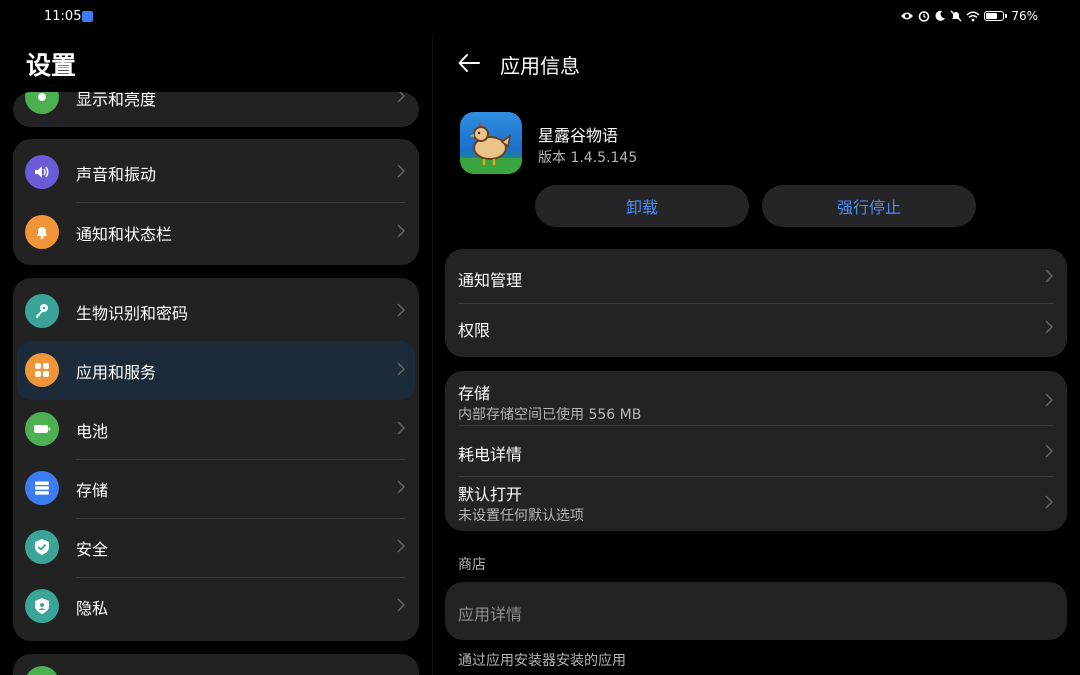 The width and height of the screenshot is (1080, 675). Describe the element at coordinates (216, 606) in the screenshot. I see `settings-item-privacy: 隐私` at that location.